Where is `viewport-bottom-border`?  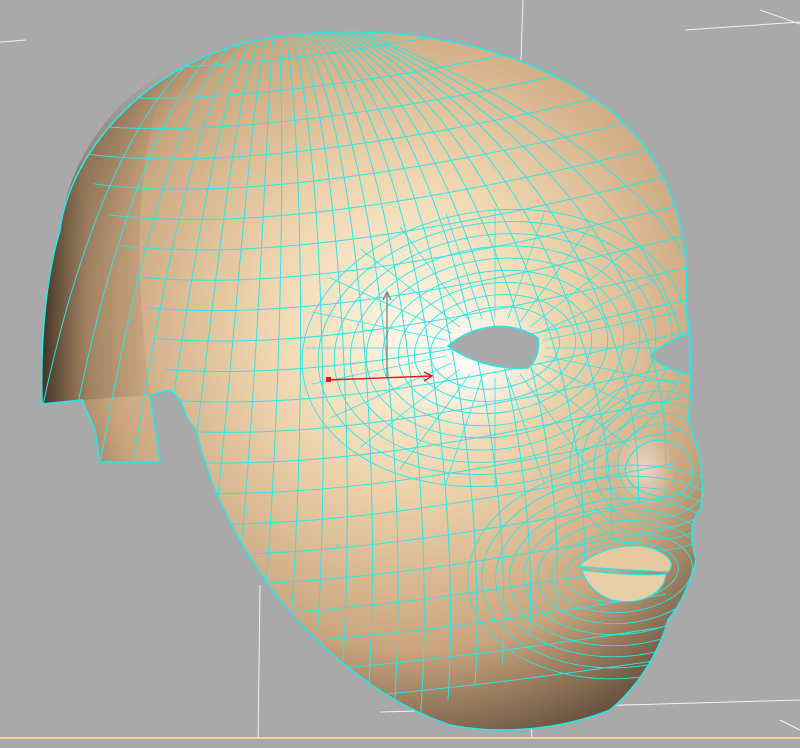
viewport-bottom-border is located at coordinates (400, 743).